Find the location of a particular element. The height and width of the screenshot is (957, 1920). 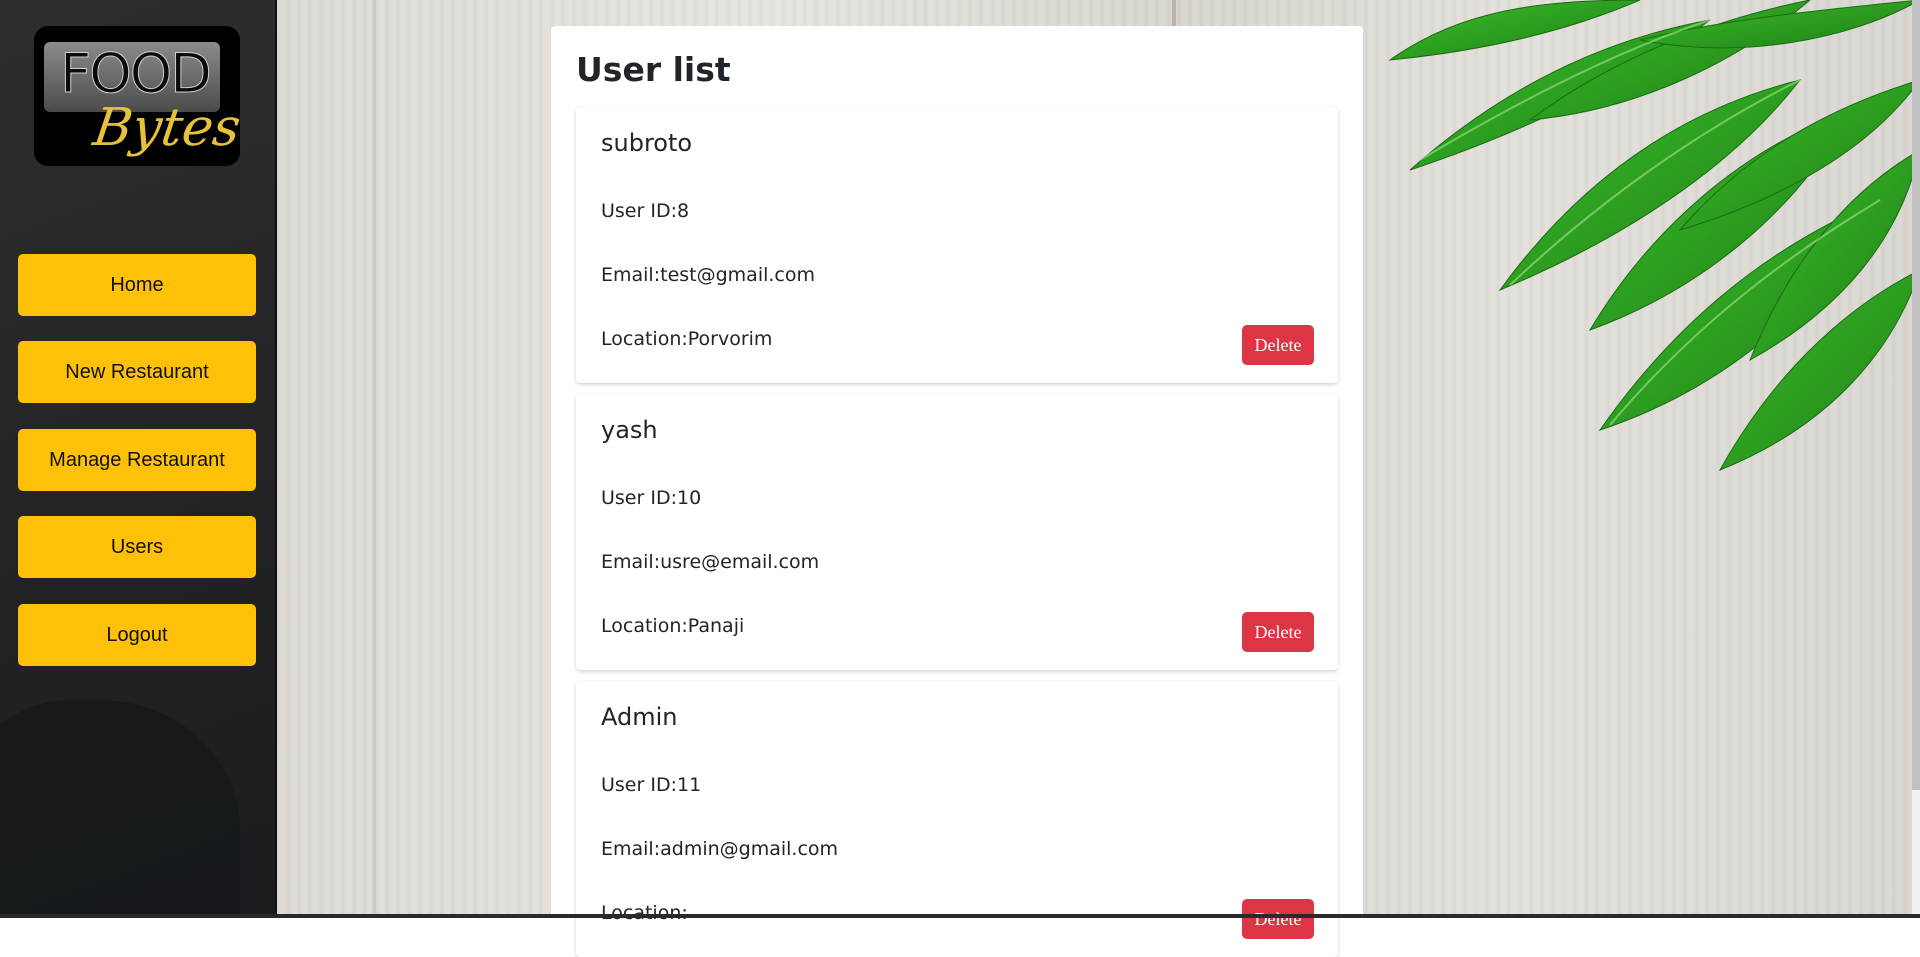

foodbytes-logo: FOOD Bytes is located at coordinates (139, 96).